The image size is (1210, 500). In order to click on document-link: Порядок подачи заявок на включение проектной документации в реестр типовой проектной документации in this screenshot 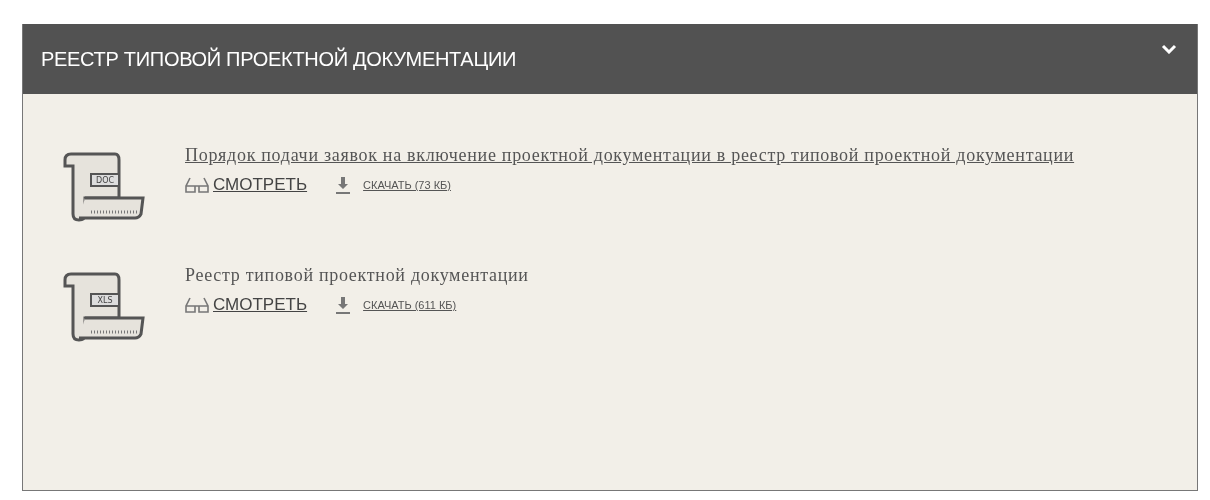, I will do `click(630, 155)`.